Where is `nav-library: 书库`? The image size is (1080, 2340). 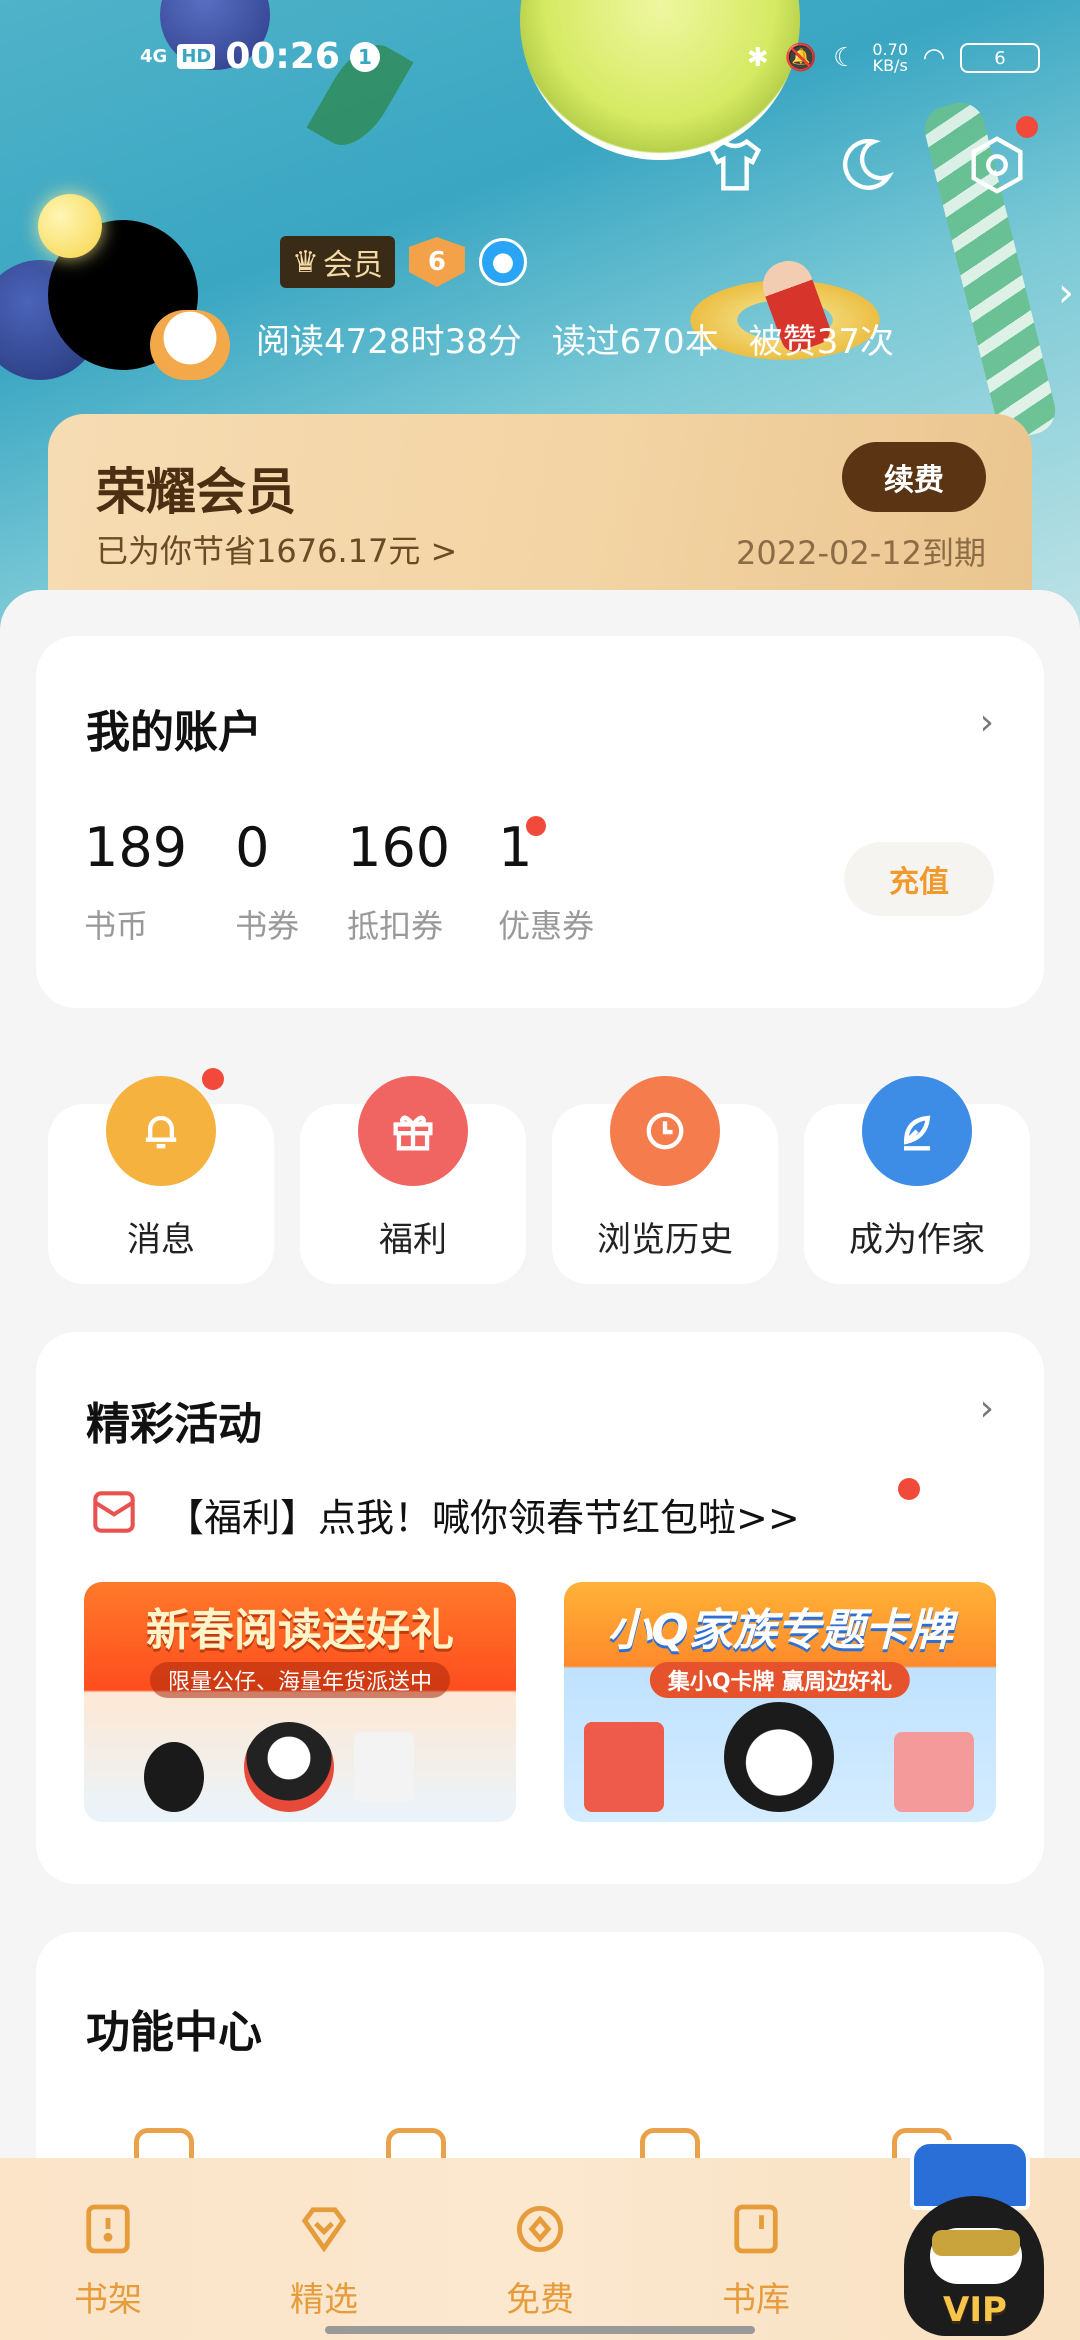 nav-library: 书库 is located at coordinates (756, 2239).